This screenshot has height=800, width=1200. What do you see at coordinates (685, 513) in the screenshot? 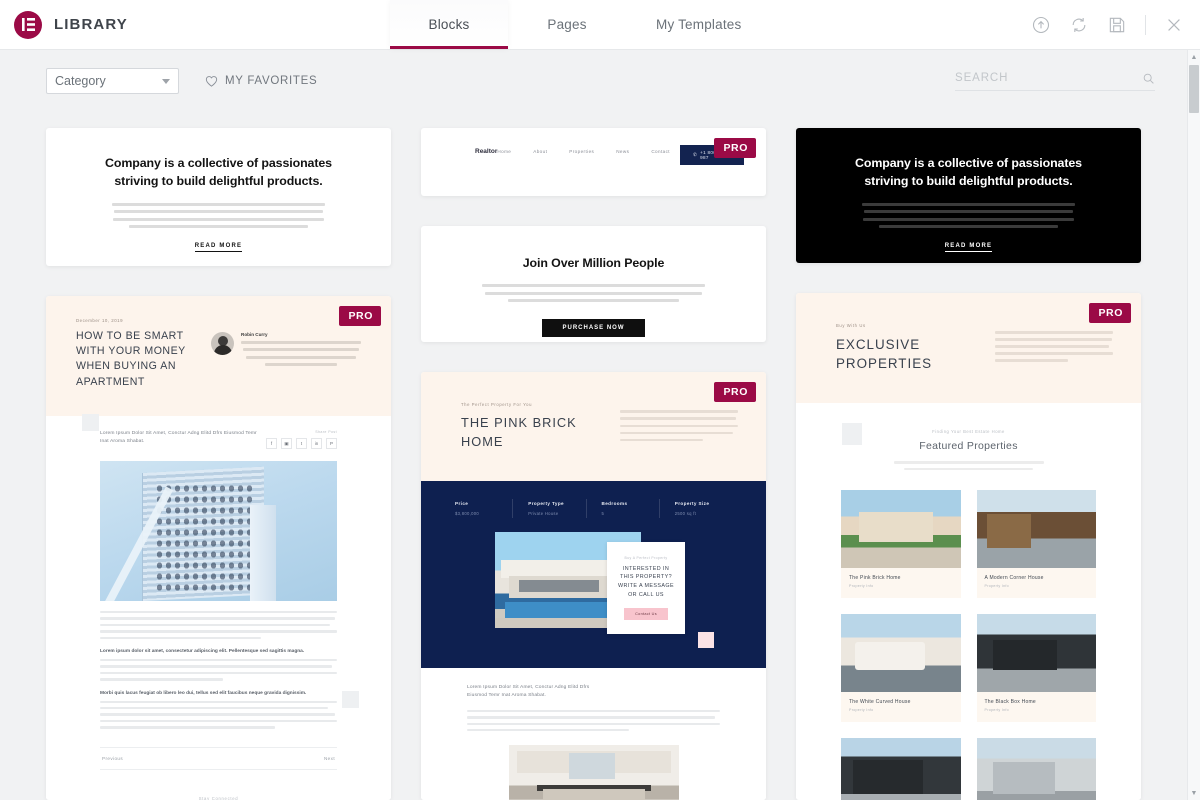
I see `stat-property-size-value: 2500 sq ft` at bounding box center [685, 513].